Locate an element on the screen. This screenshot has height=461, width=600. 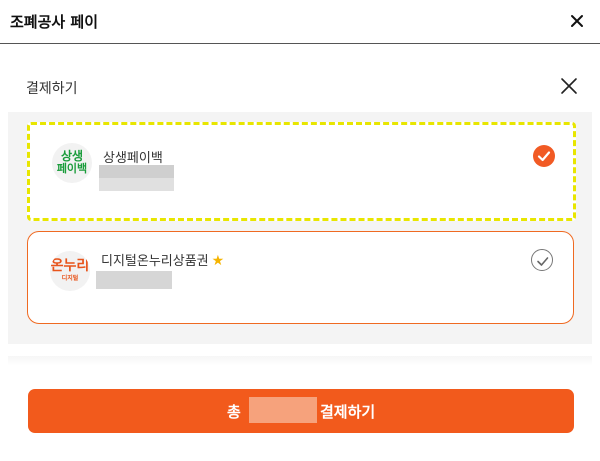
star-icon: ★ is located at coordinates (218, 261).